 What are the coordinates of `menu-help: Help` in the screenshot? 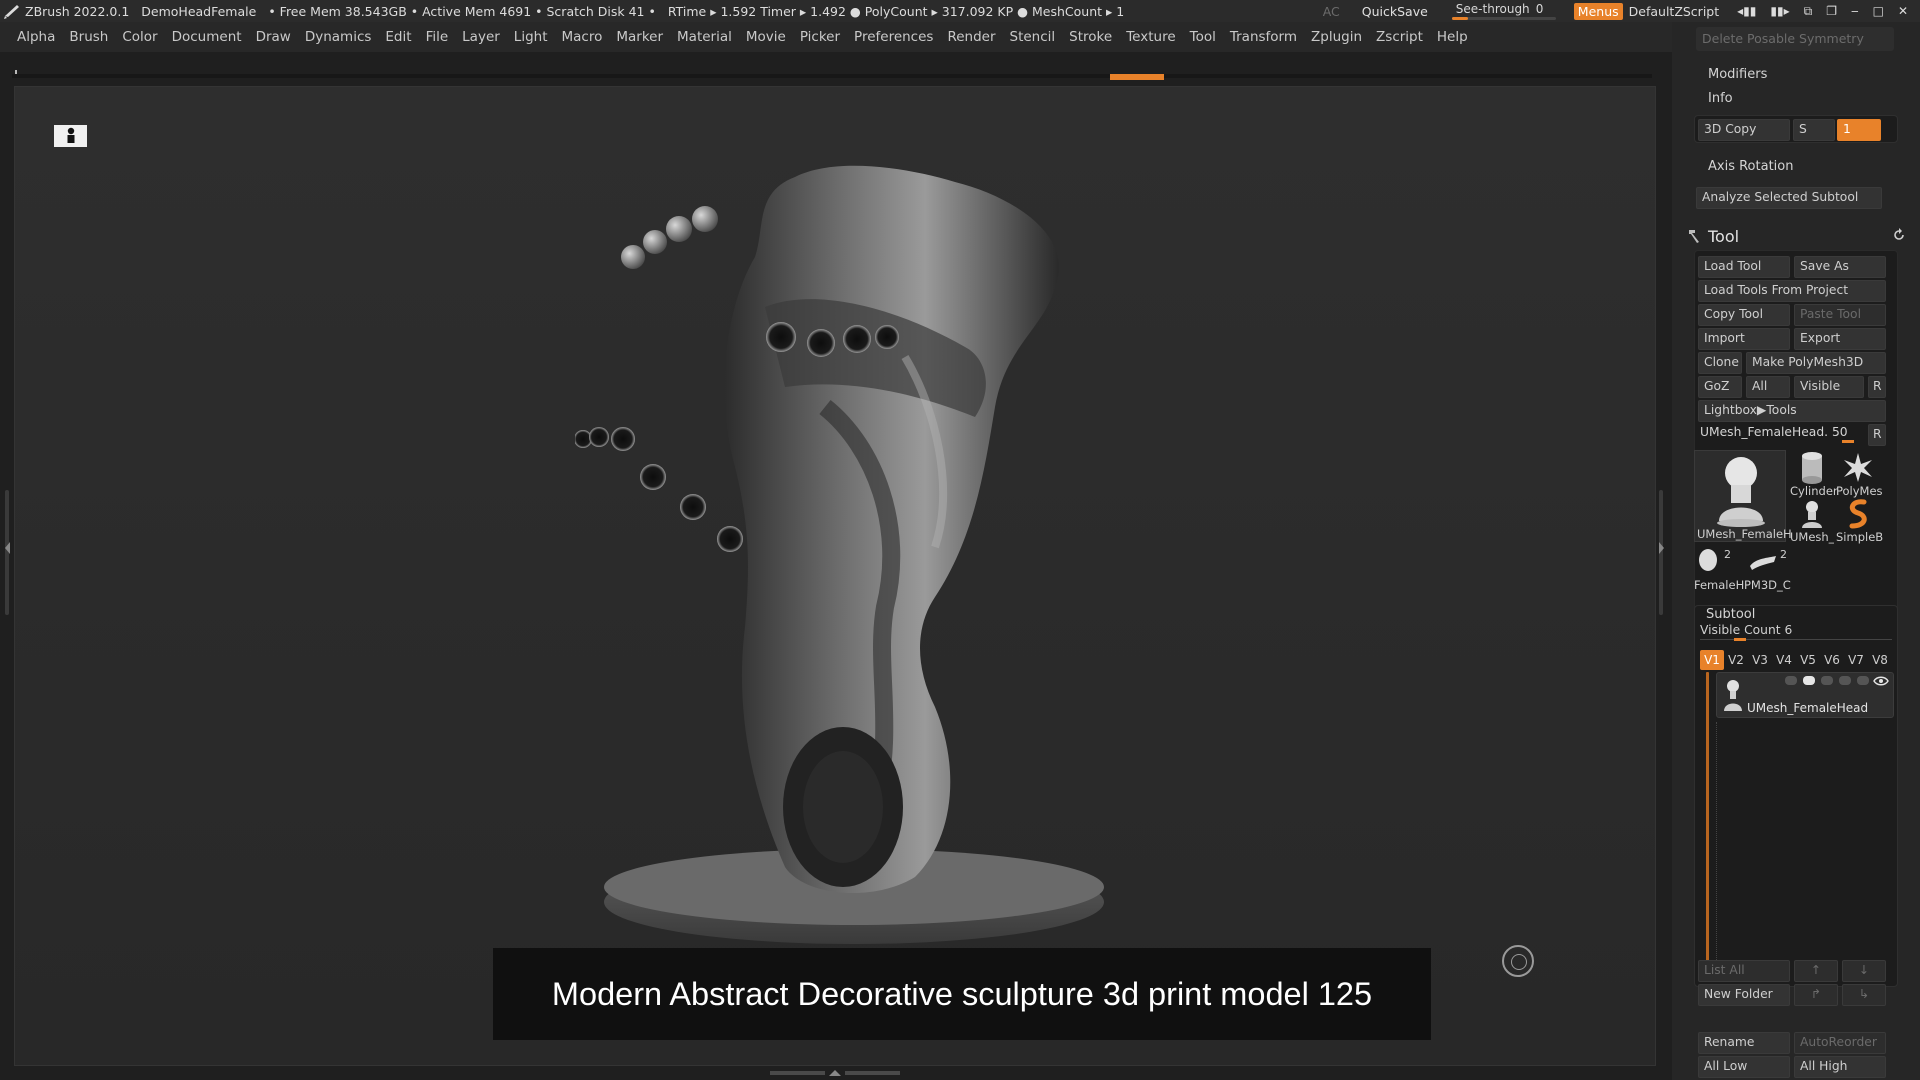 It's located at (1452, 37).